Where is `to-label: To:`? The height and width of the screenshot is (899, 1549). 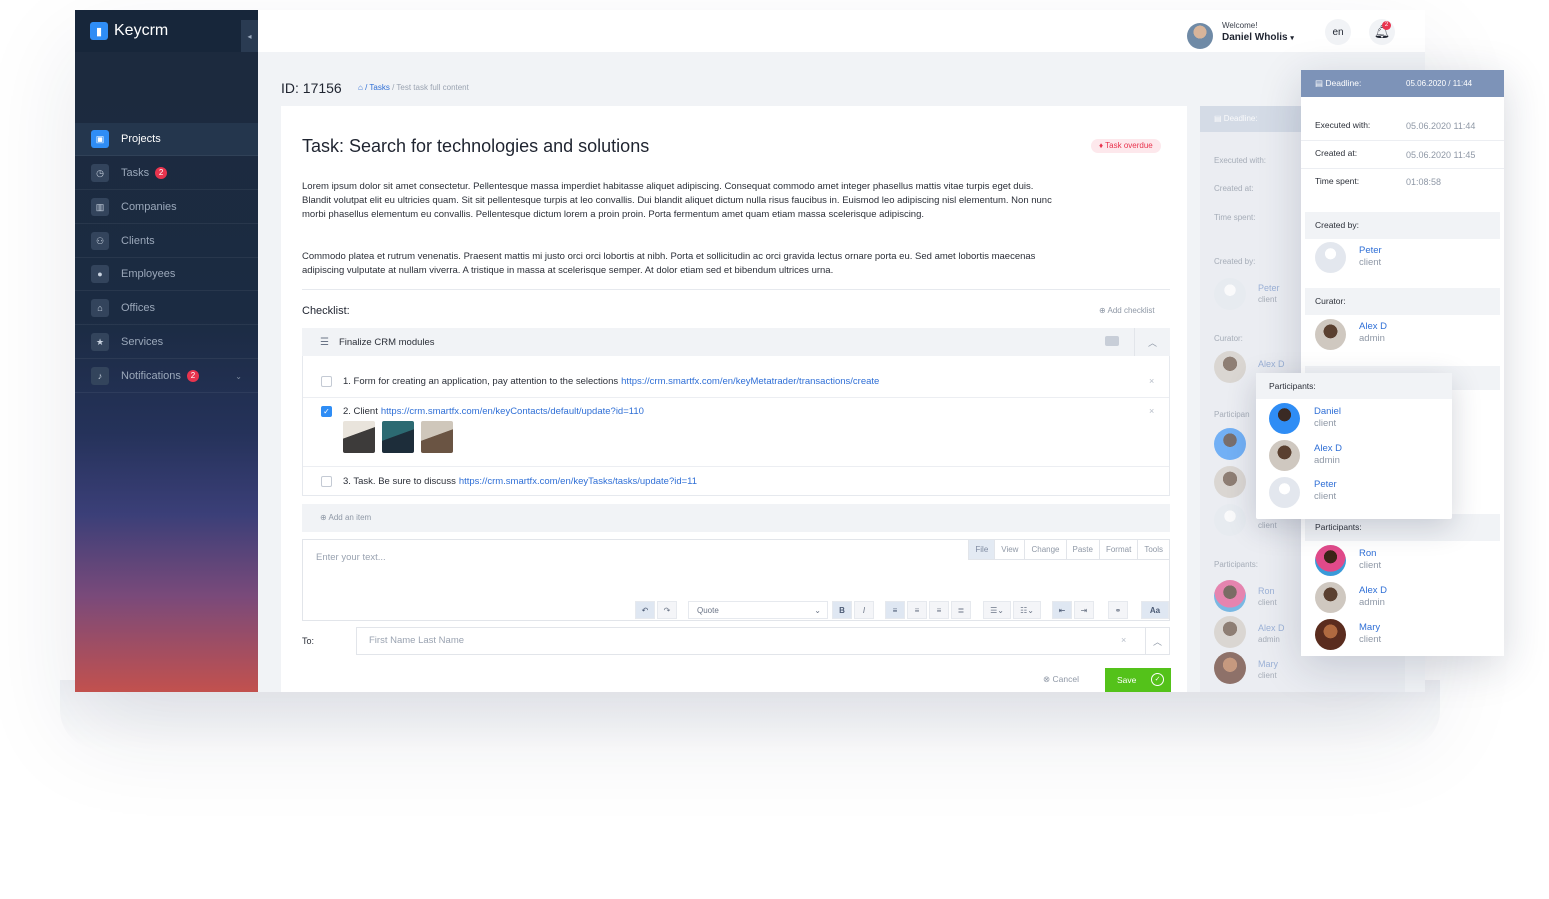 to-label: To: is located at coordinates (308, 641).